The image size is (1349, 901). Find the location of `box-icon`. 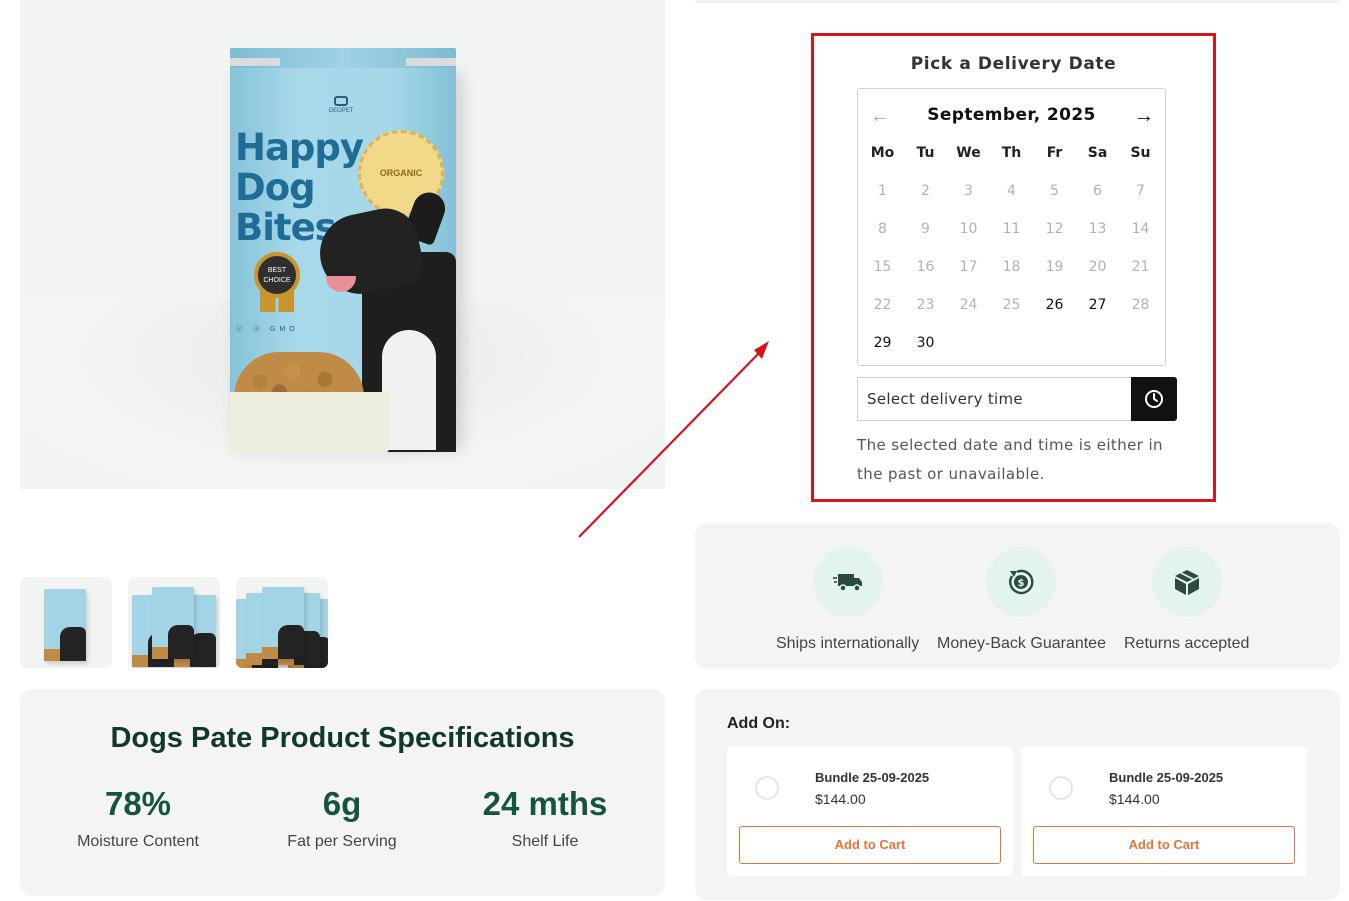

box-icon is located at coordinates (1186, 582).